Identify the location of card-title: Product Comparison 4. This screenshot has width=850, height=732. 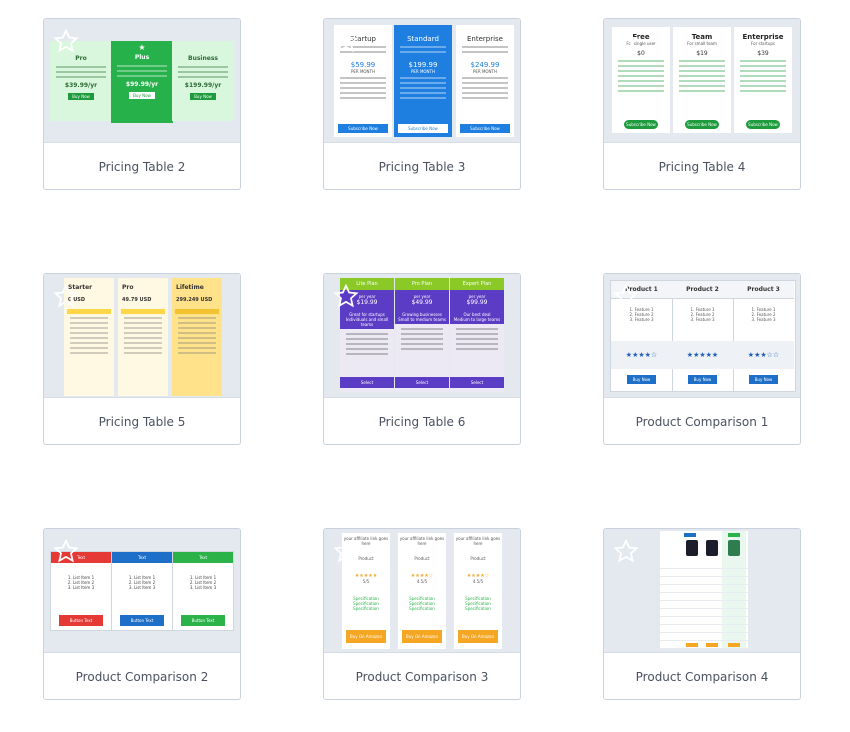
(702, 675).